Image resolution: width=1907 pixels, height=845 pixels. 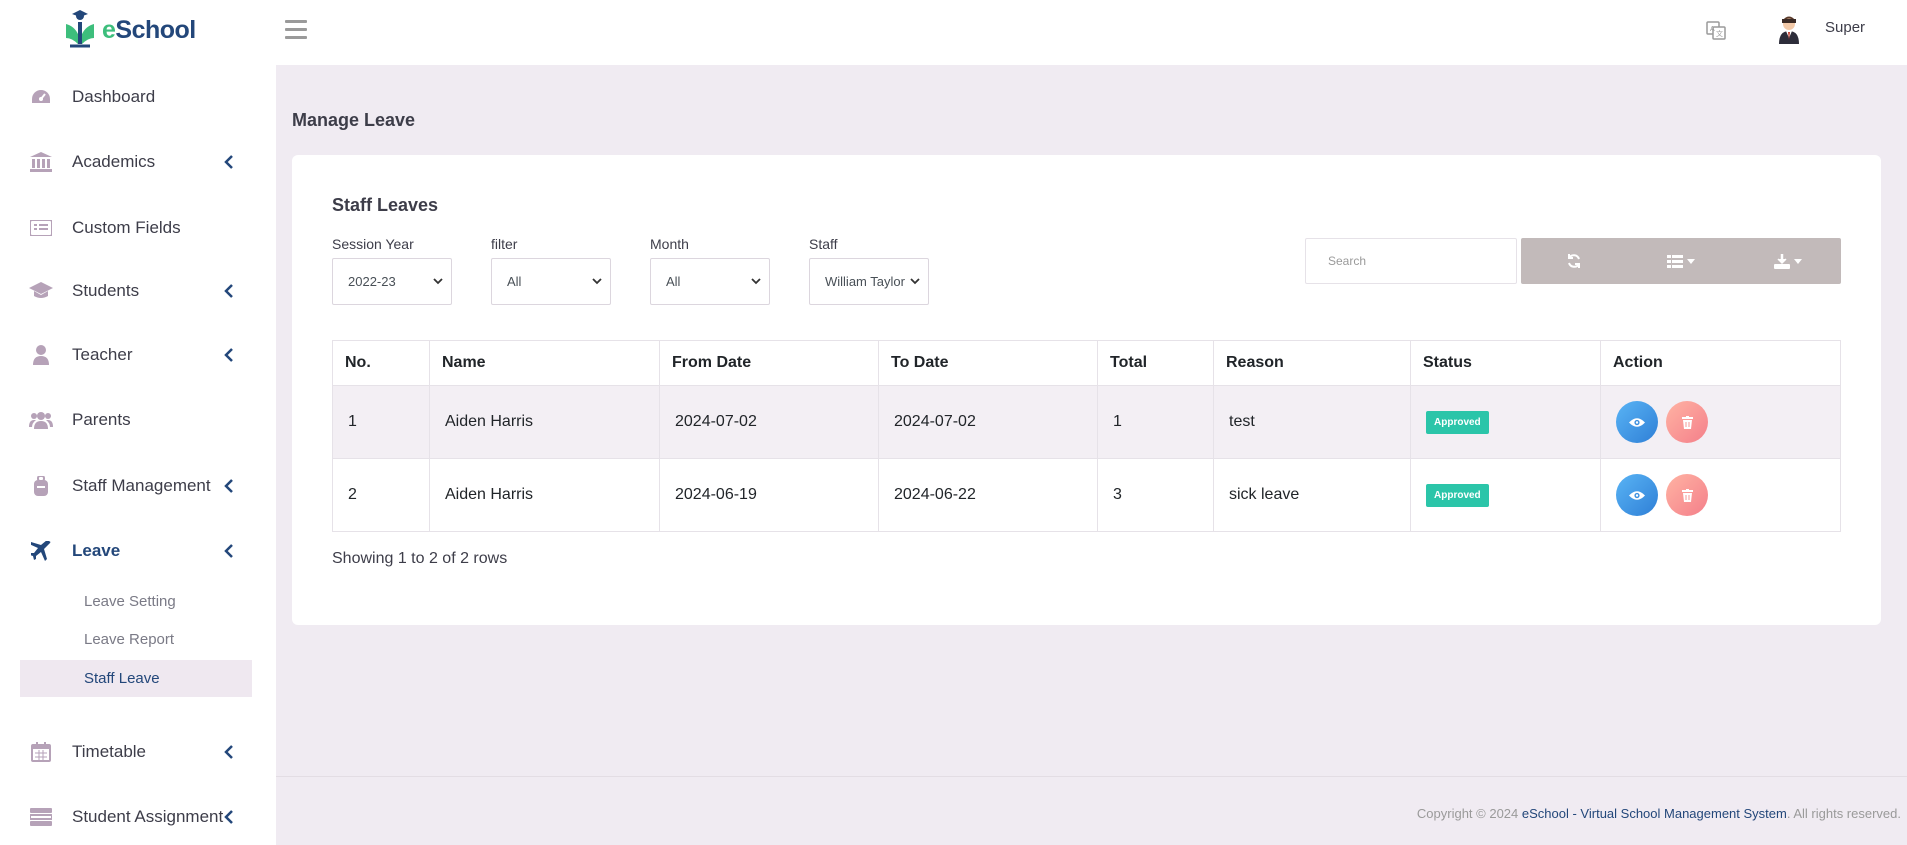 What do you see at coordinates (1312, 422) in the screenshot?
I see `cell-reason: test` at bounding box center [1312, 422].